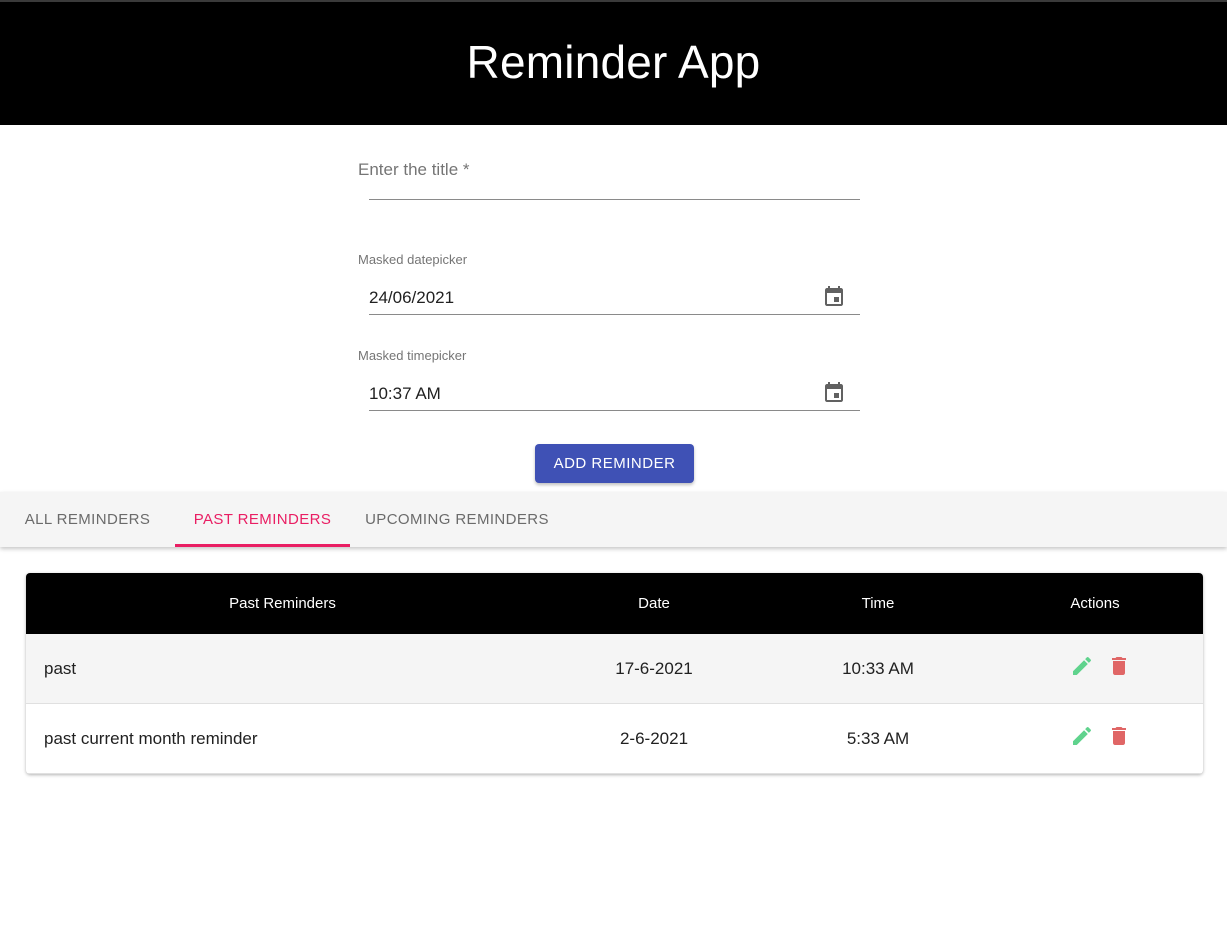 Image resolution: width=1227 pixels, height=928 pixels. Describe the element at coordinates (412, 355) in the screenshot. I see `time-field-label: Masked timepicker` at that location.